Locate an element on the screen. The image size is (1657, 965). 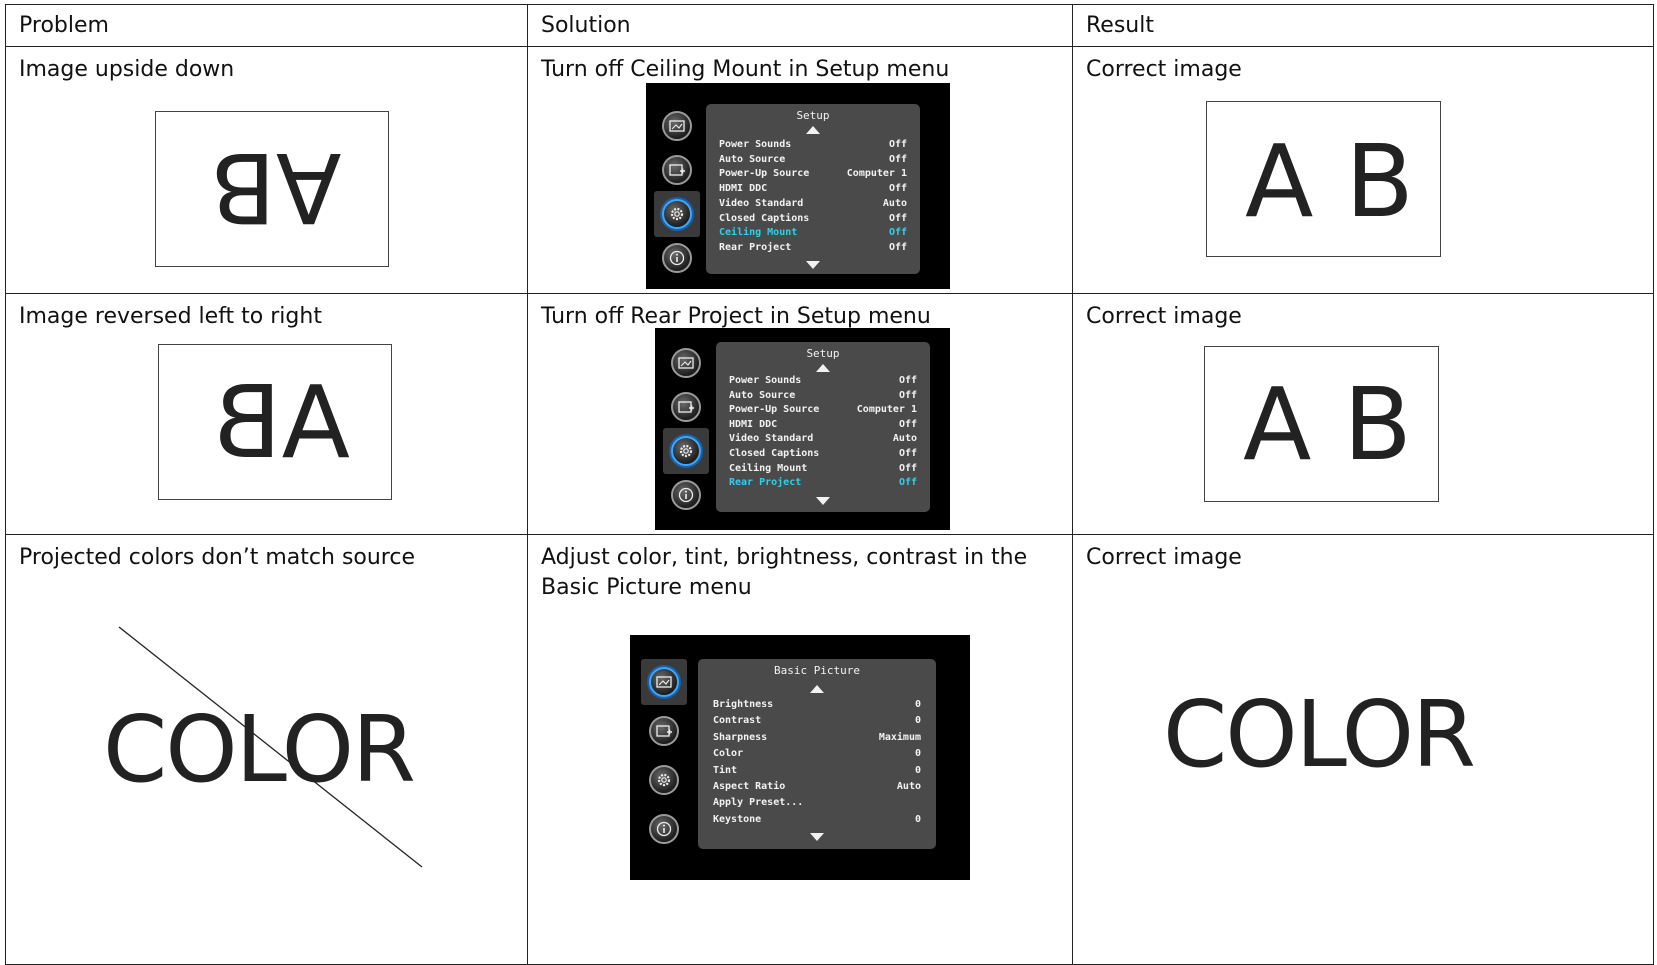
reversed-image-box: AB is located at coordinates (275, 422).